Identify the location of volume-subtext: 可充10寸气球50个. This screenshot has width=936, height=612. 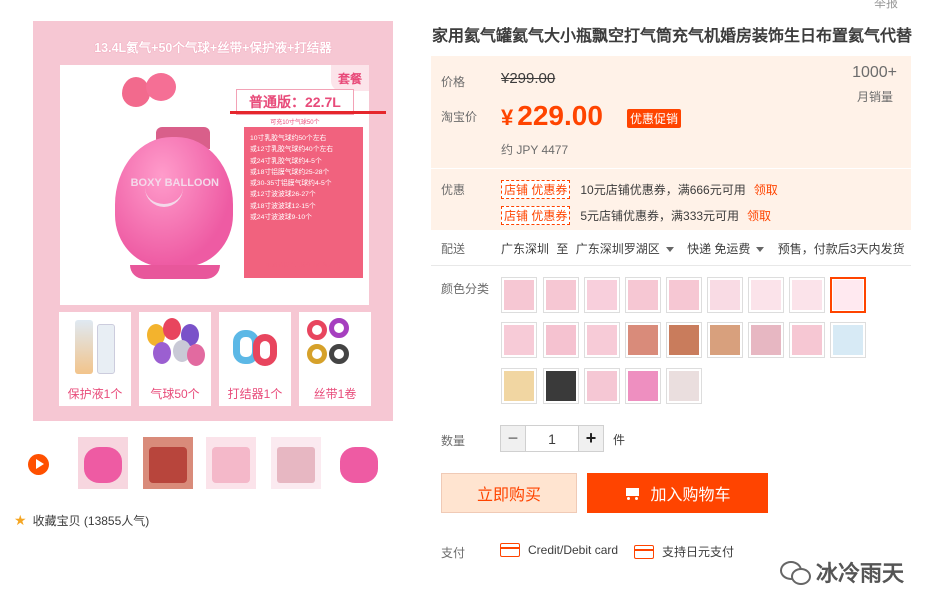
(295, 123).